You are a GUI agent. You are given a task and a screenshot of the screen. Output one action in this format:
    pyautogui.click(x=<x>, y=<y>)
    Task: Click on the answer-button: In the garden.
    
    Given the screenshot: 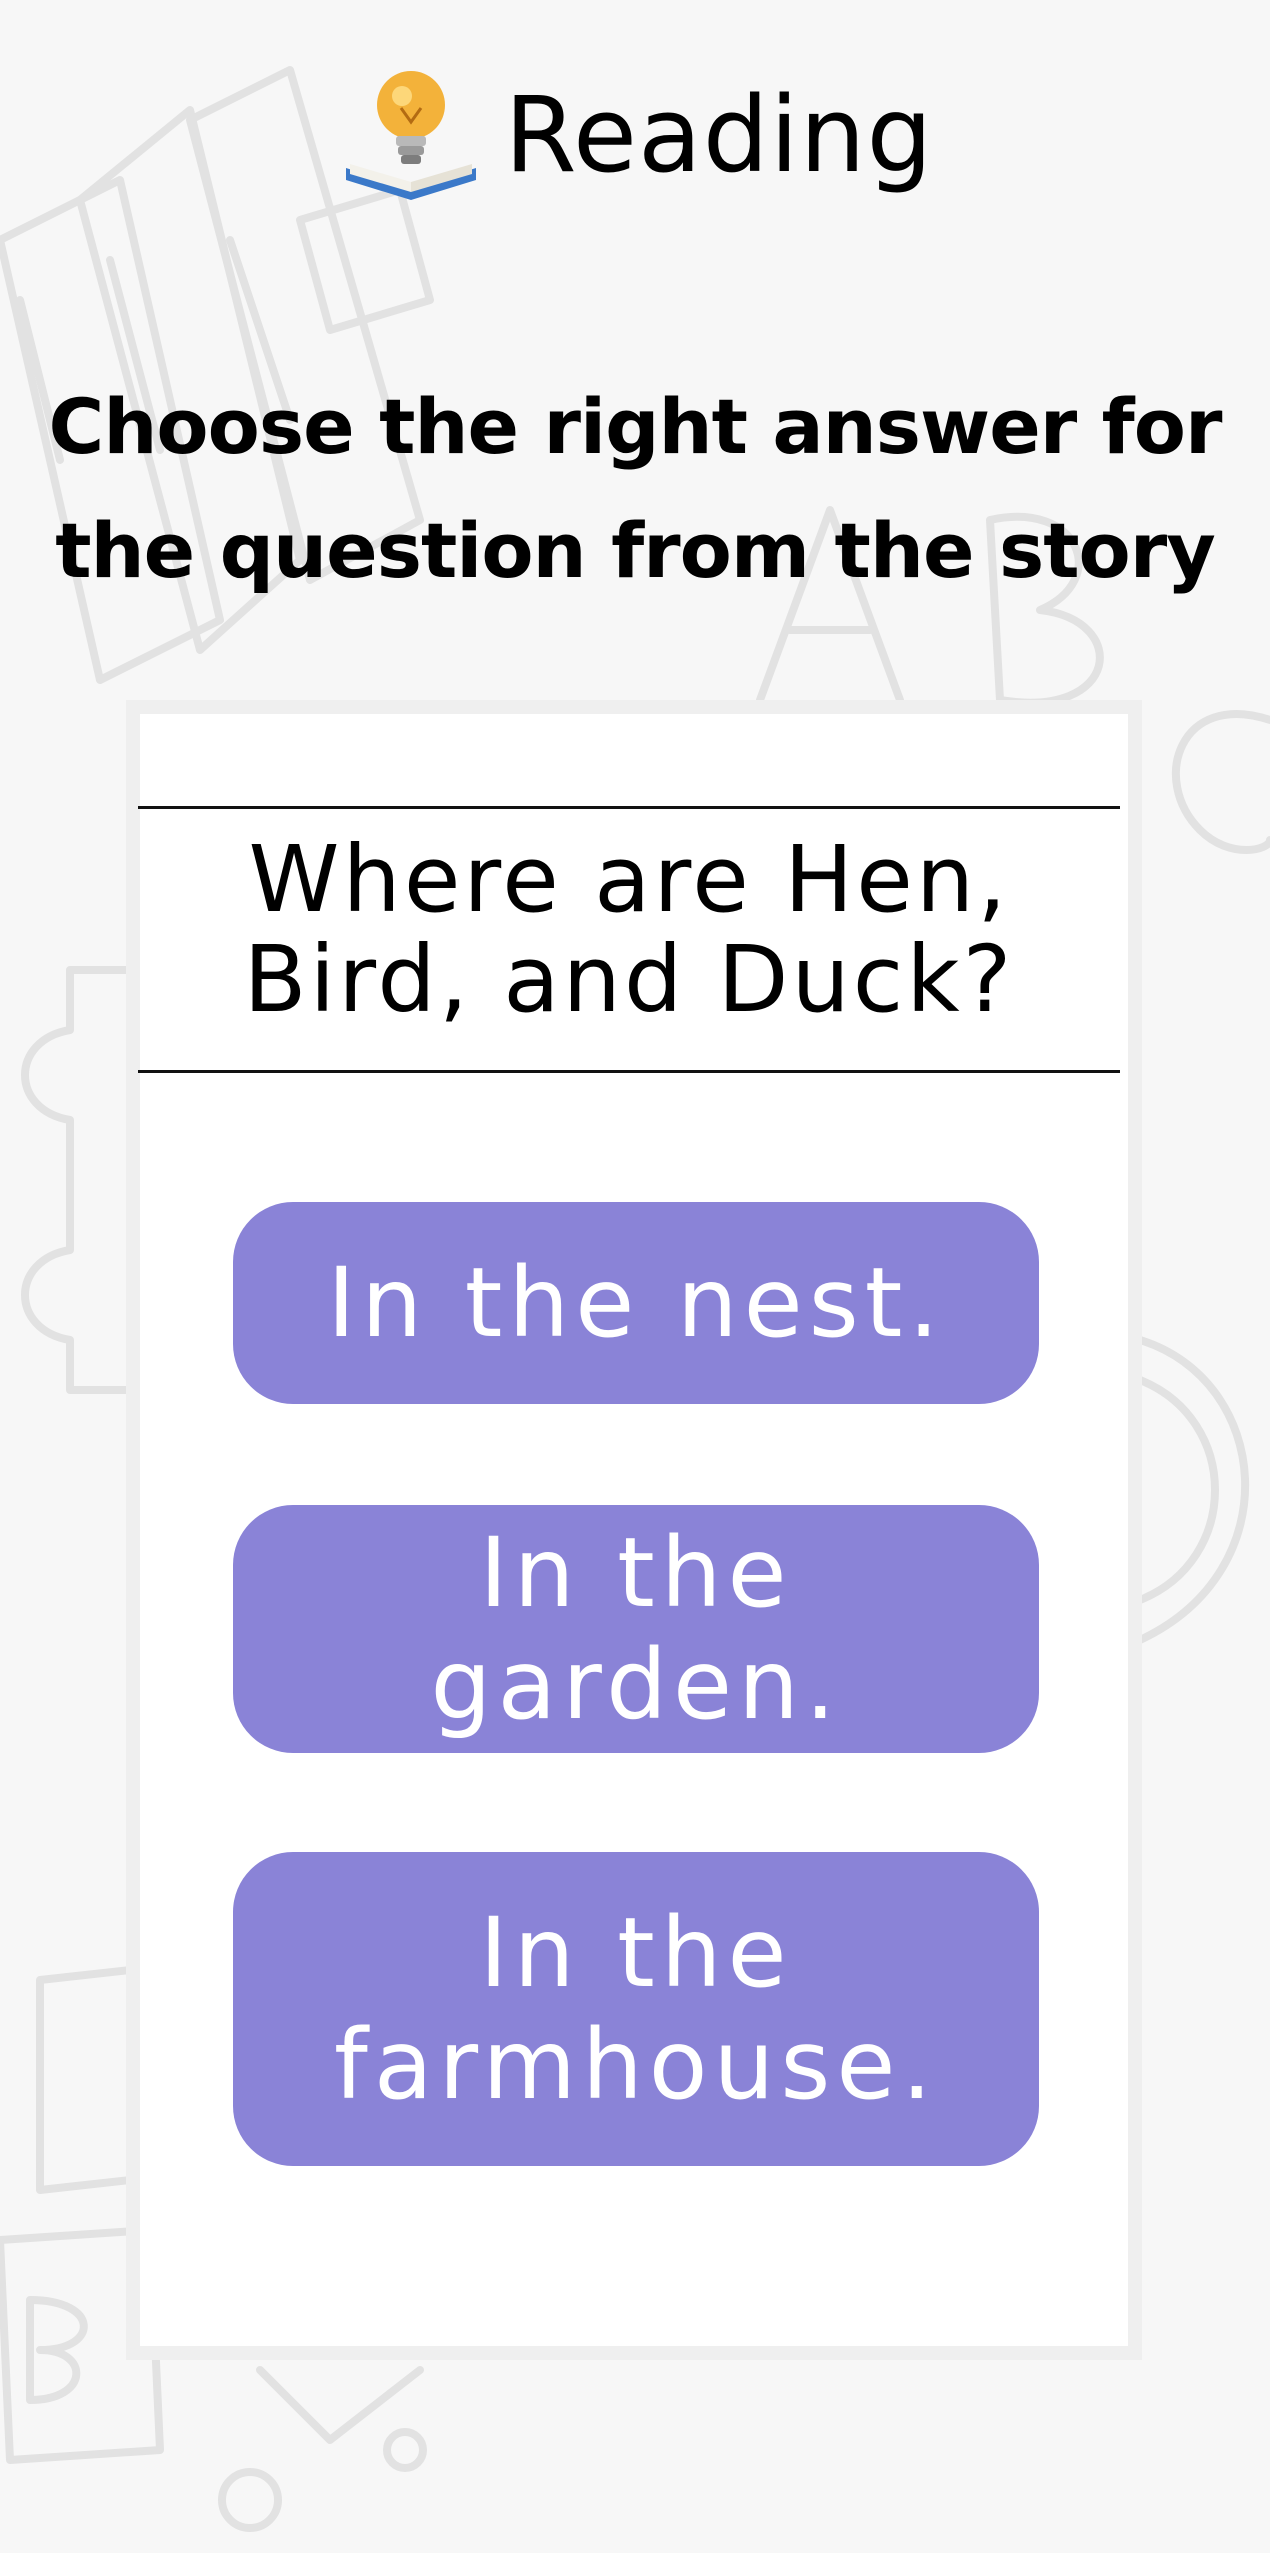 What is the action you would take?
    pyautogui.click(x=636, y=1629)
    